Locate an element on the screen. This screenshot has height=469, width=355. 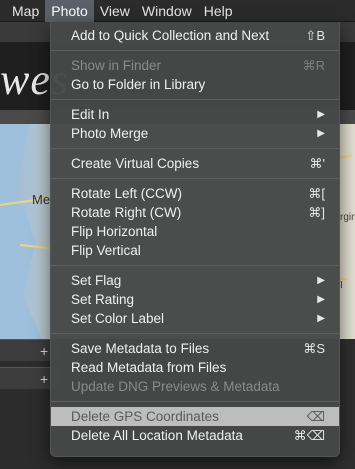
menu-item-delete-all-location-metadata: Delete All Location Metadata ⌘⌫ is located at coordinates (195, 435).